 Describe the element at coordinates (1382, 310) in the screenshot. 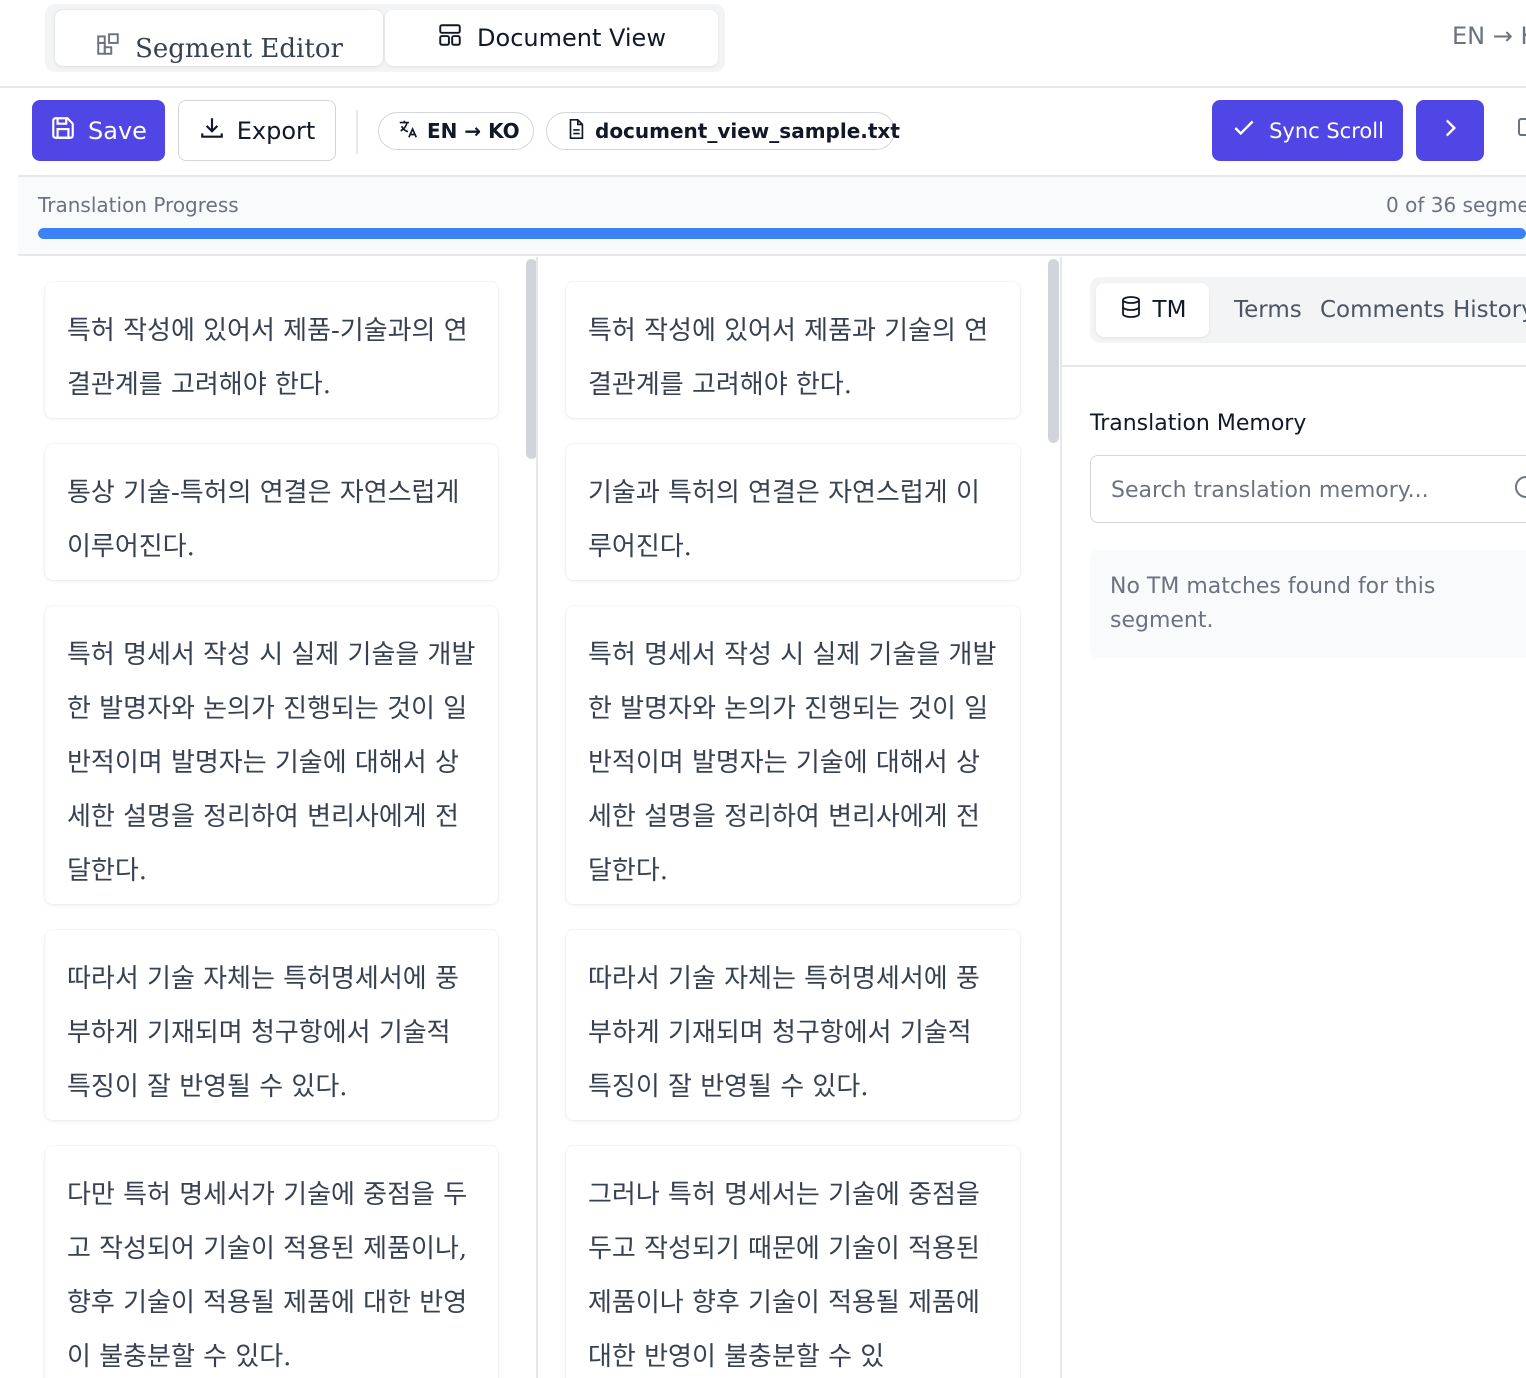

I see `tab-comments: Comments` at that location.